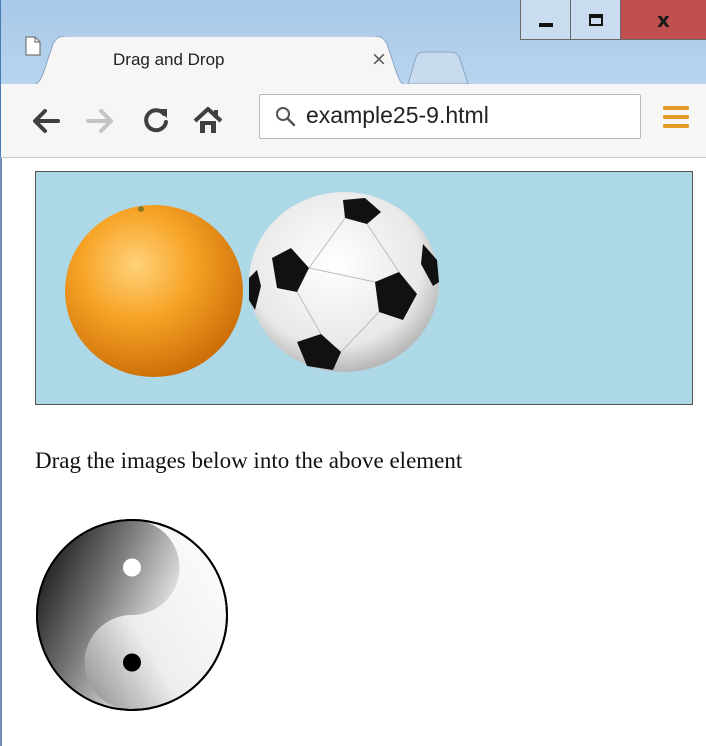 Image resolution: width=706 pixels, height=746 pixels. Describe the element at coordinates (345, 283) in the screenshot. I see `soccer-ball-image` at that location.